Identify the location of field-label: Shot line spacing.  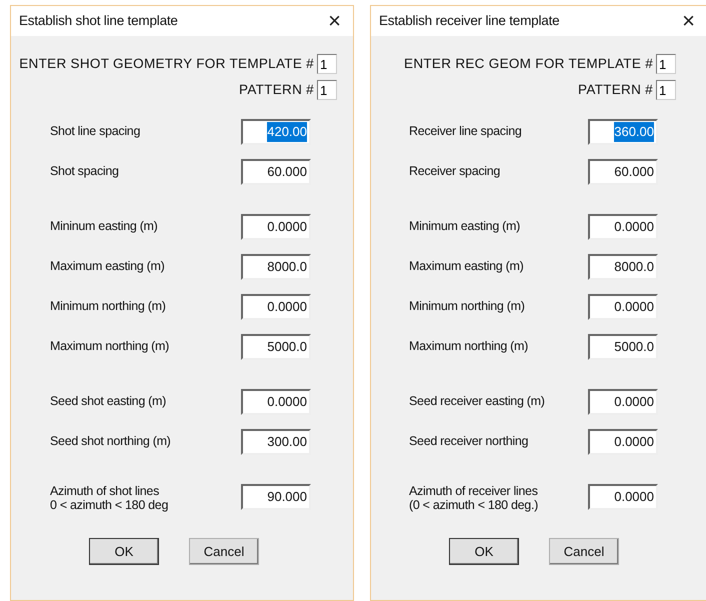
(96, 130).